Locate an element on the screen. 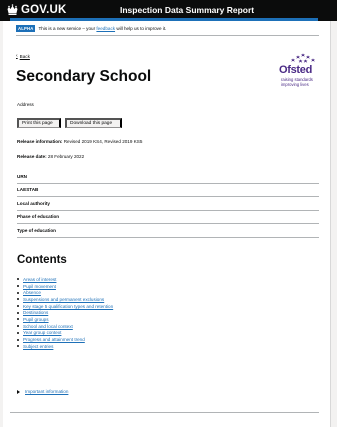 The height and width of the screenshot is (427, 337). back-link-label: Back is located at coordinates (24, 56).